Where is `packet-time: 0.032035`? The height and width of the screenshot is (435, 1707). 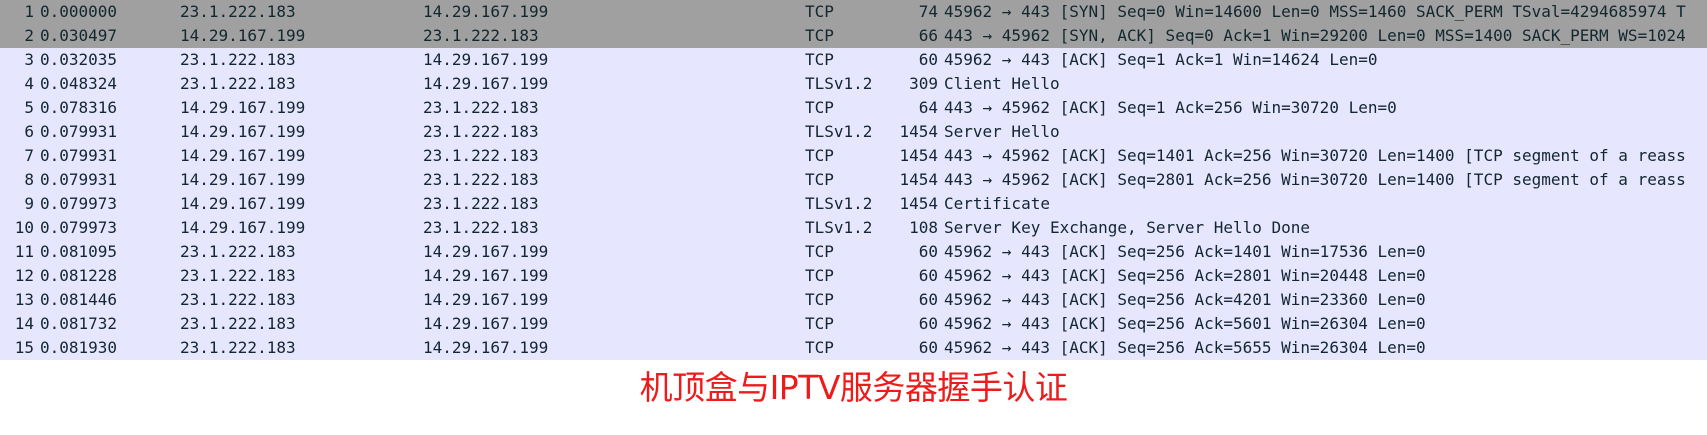 packet-time: 0.032035 is located at coordinates (79, 59).